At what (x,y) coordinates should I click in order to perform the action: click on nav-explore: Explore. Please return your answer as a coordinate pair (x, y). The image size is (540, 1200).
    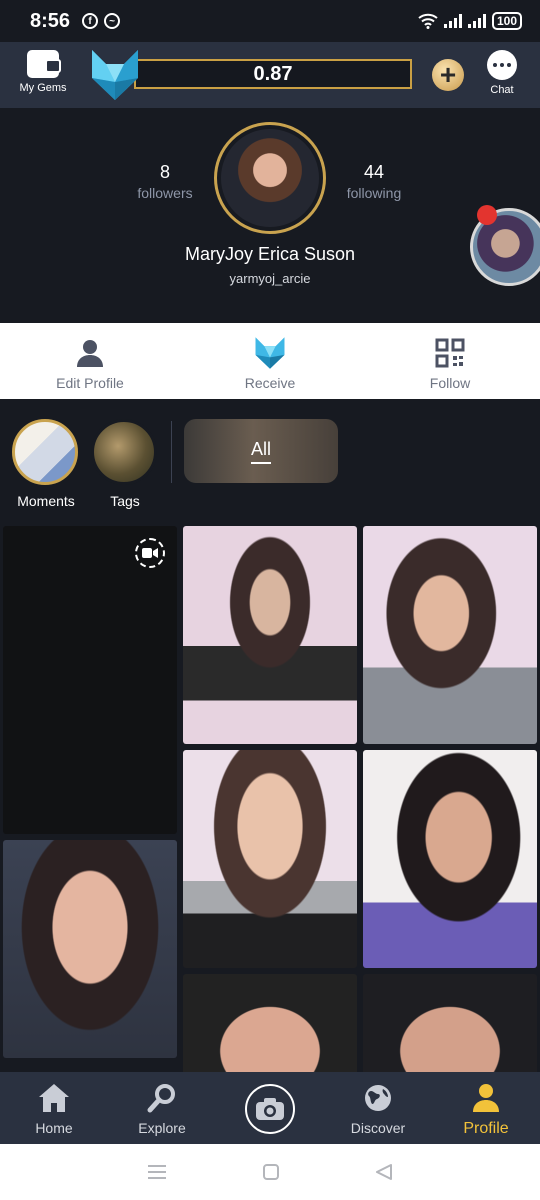
    Looking at the image, I should click on (162, 1108).